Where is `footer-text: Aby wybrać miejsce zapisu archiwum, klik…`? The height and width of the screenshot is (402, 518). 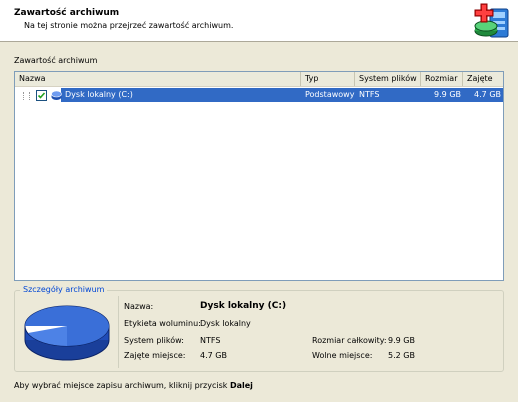
footer-text: Aby wybrać miejsce zapisu archiwum, klik… is located at coordinates (122, 385).